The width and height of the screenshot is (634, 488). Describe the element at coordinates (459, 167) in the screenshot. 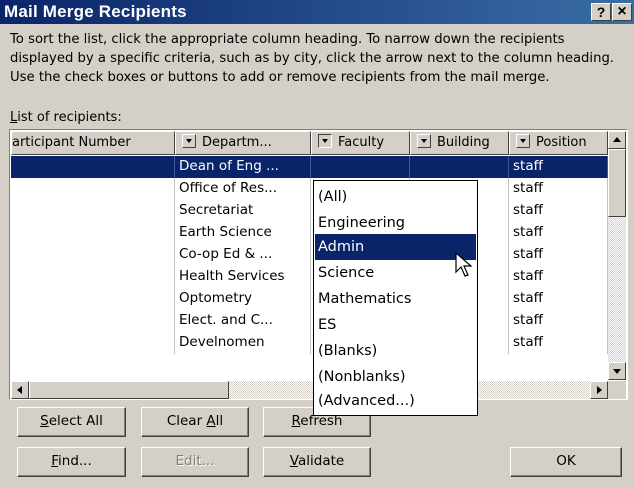

I see `building-cell` at that location.